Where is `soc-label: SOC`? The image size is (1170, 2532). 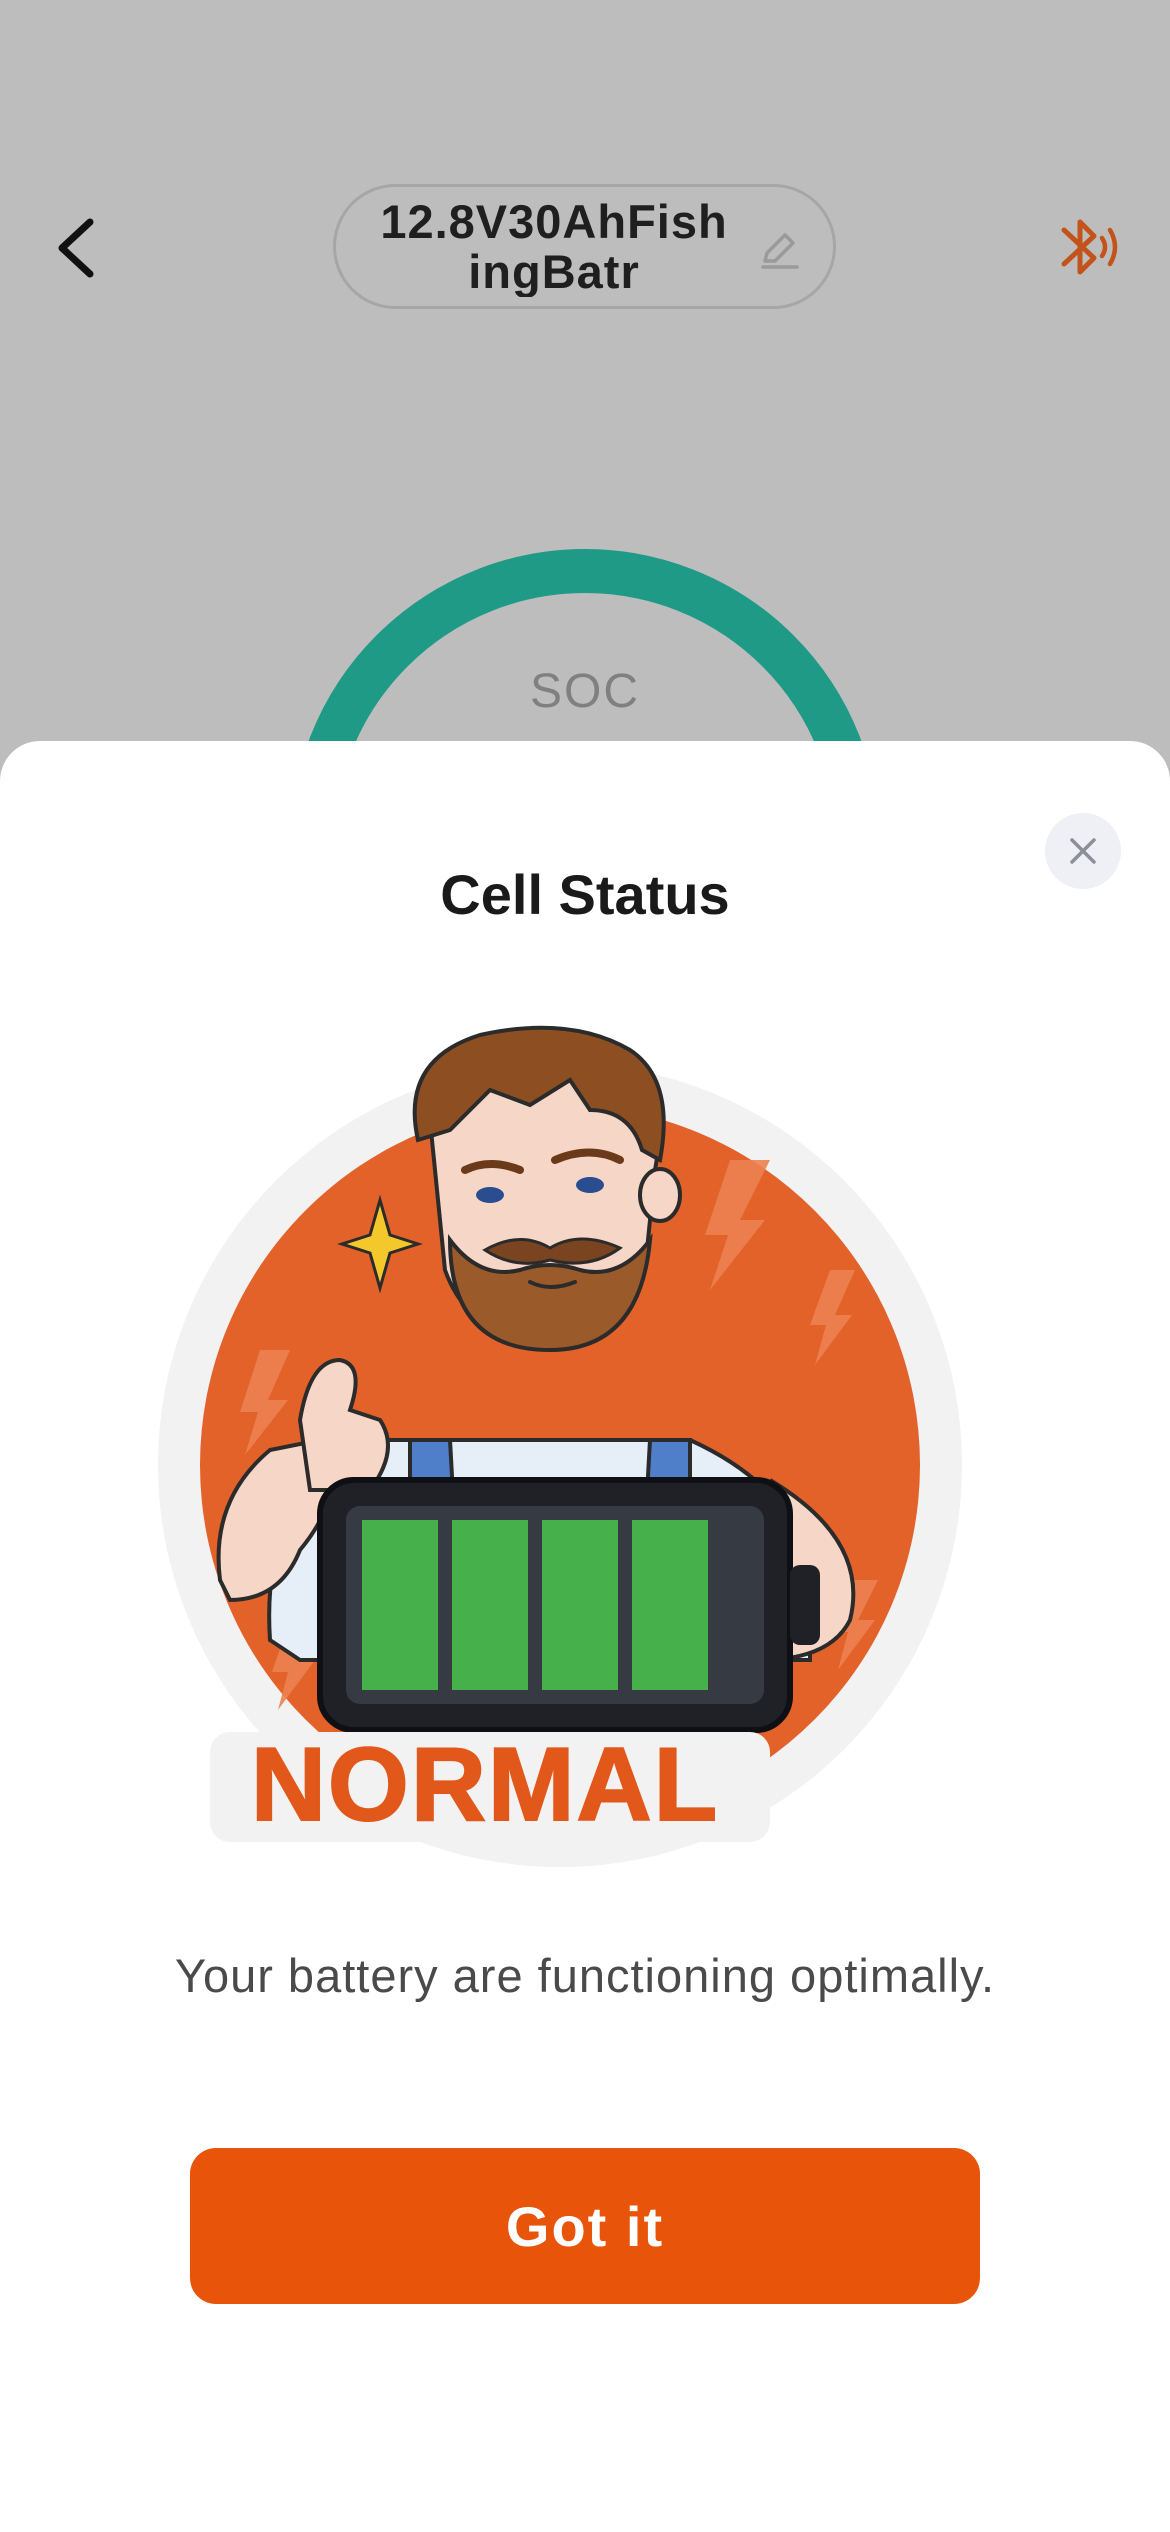 soc-label: SOC is located at coordinates (584, 691).